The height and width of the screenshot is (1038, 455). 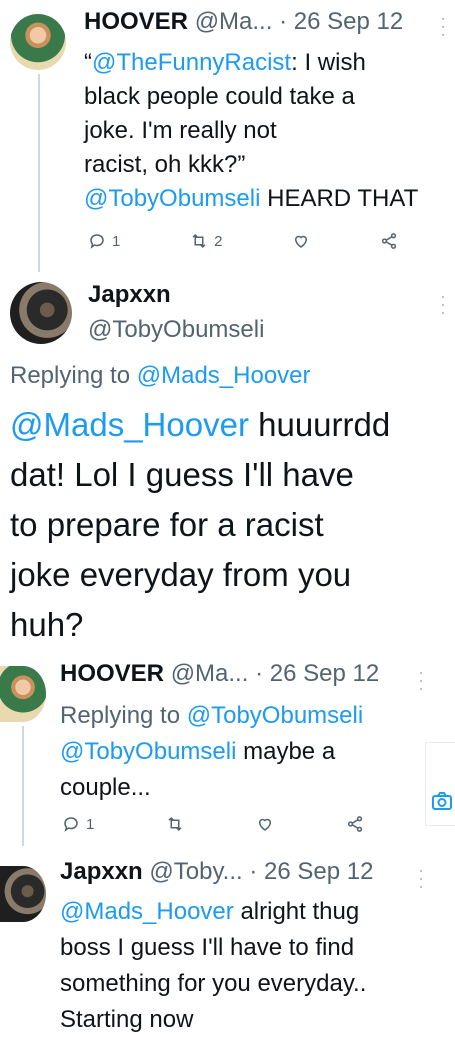 What do you see at coordinates (180, 130) in the screenshot?
I see `body-text: joke. I'm really not` at bounding box center [180, 130].